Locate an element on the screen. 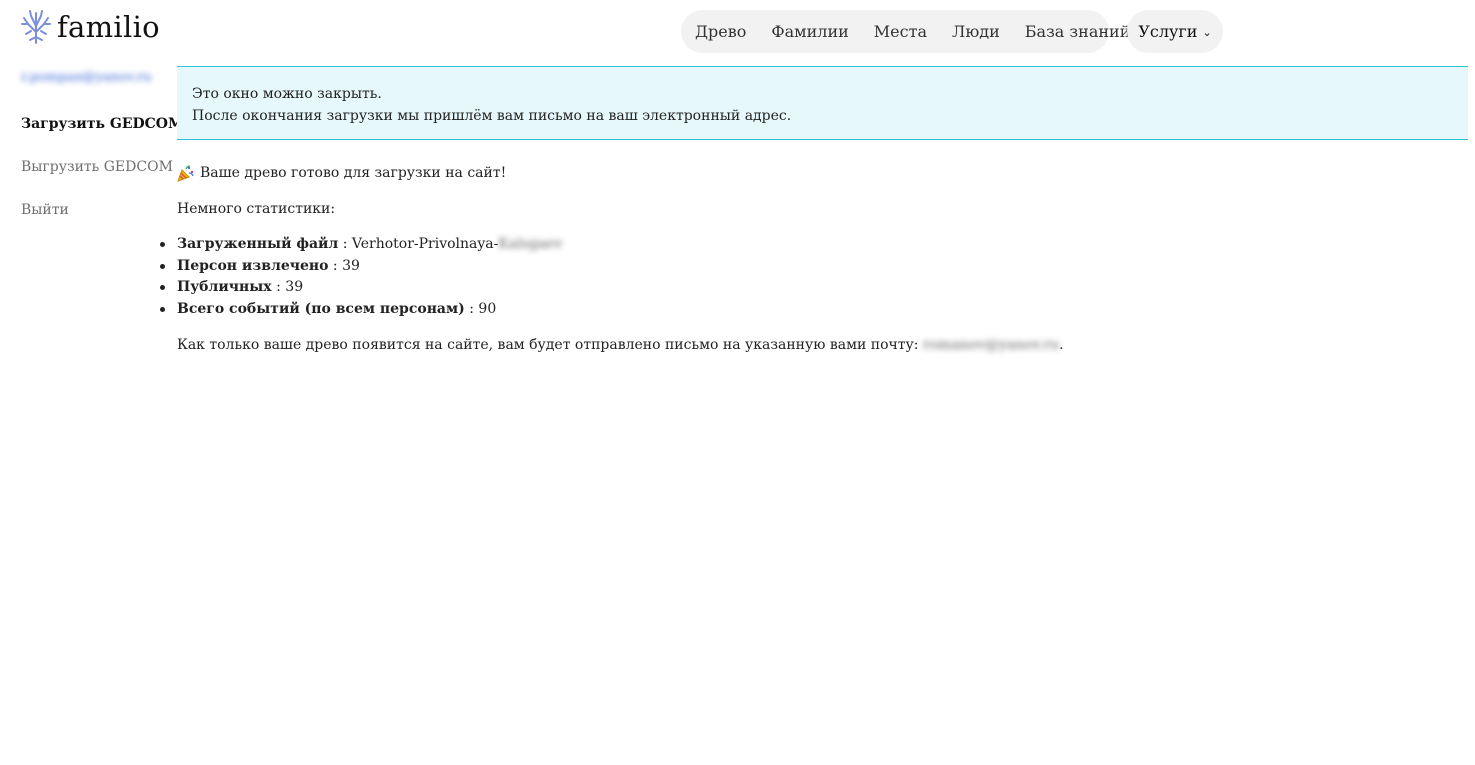 This screenshot has width=1475, height=765. services-dropdown: Услуги ⌄ is located at coordinates (1175, 31).